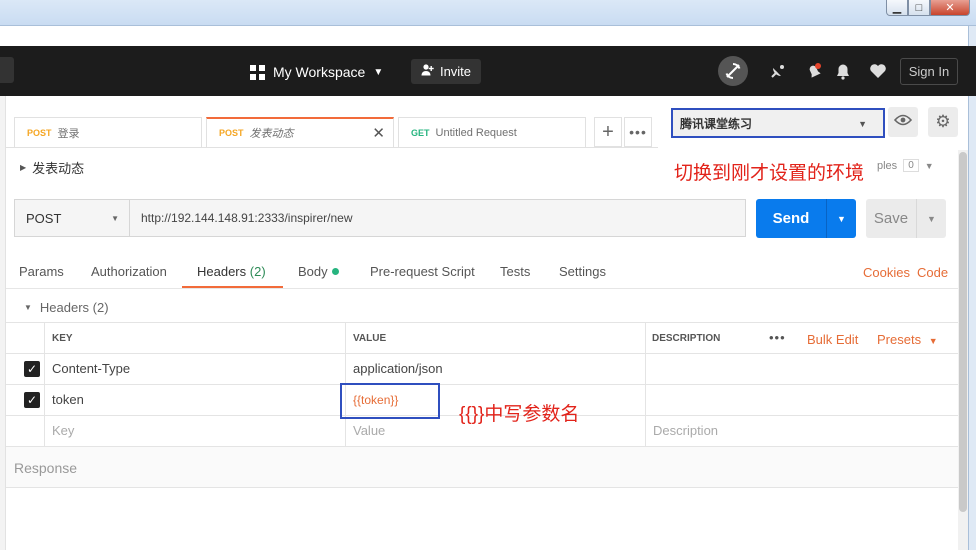  What do you see at coordinates (716, 123) in the screenshot?
I see `environment-label: 腾讯课堂练习` at bounding box center [716, 123].